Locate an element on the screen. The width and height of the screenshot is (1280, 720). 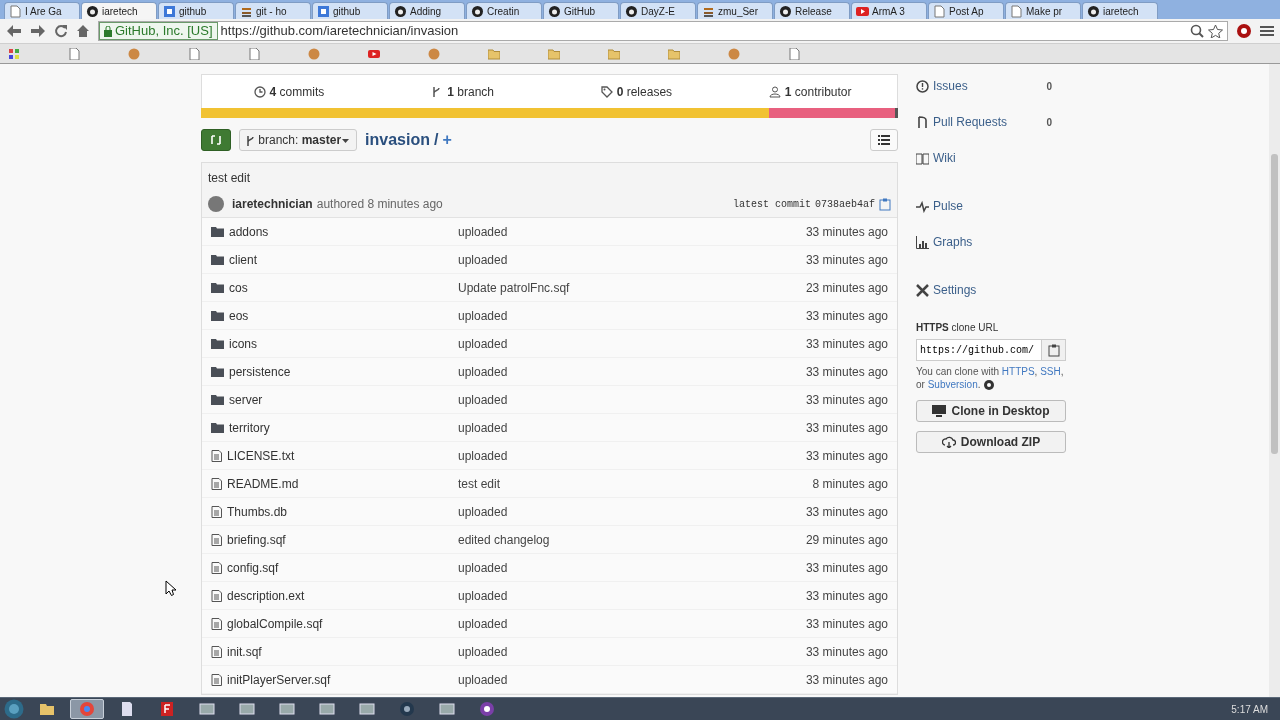
site-identity: GitHub, Inc. [US] is located at coordinates (158, 31).